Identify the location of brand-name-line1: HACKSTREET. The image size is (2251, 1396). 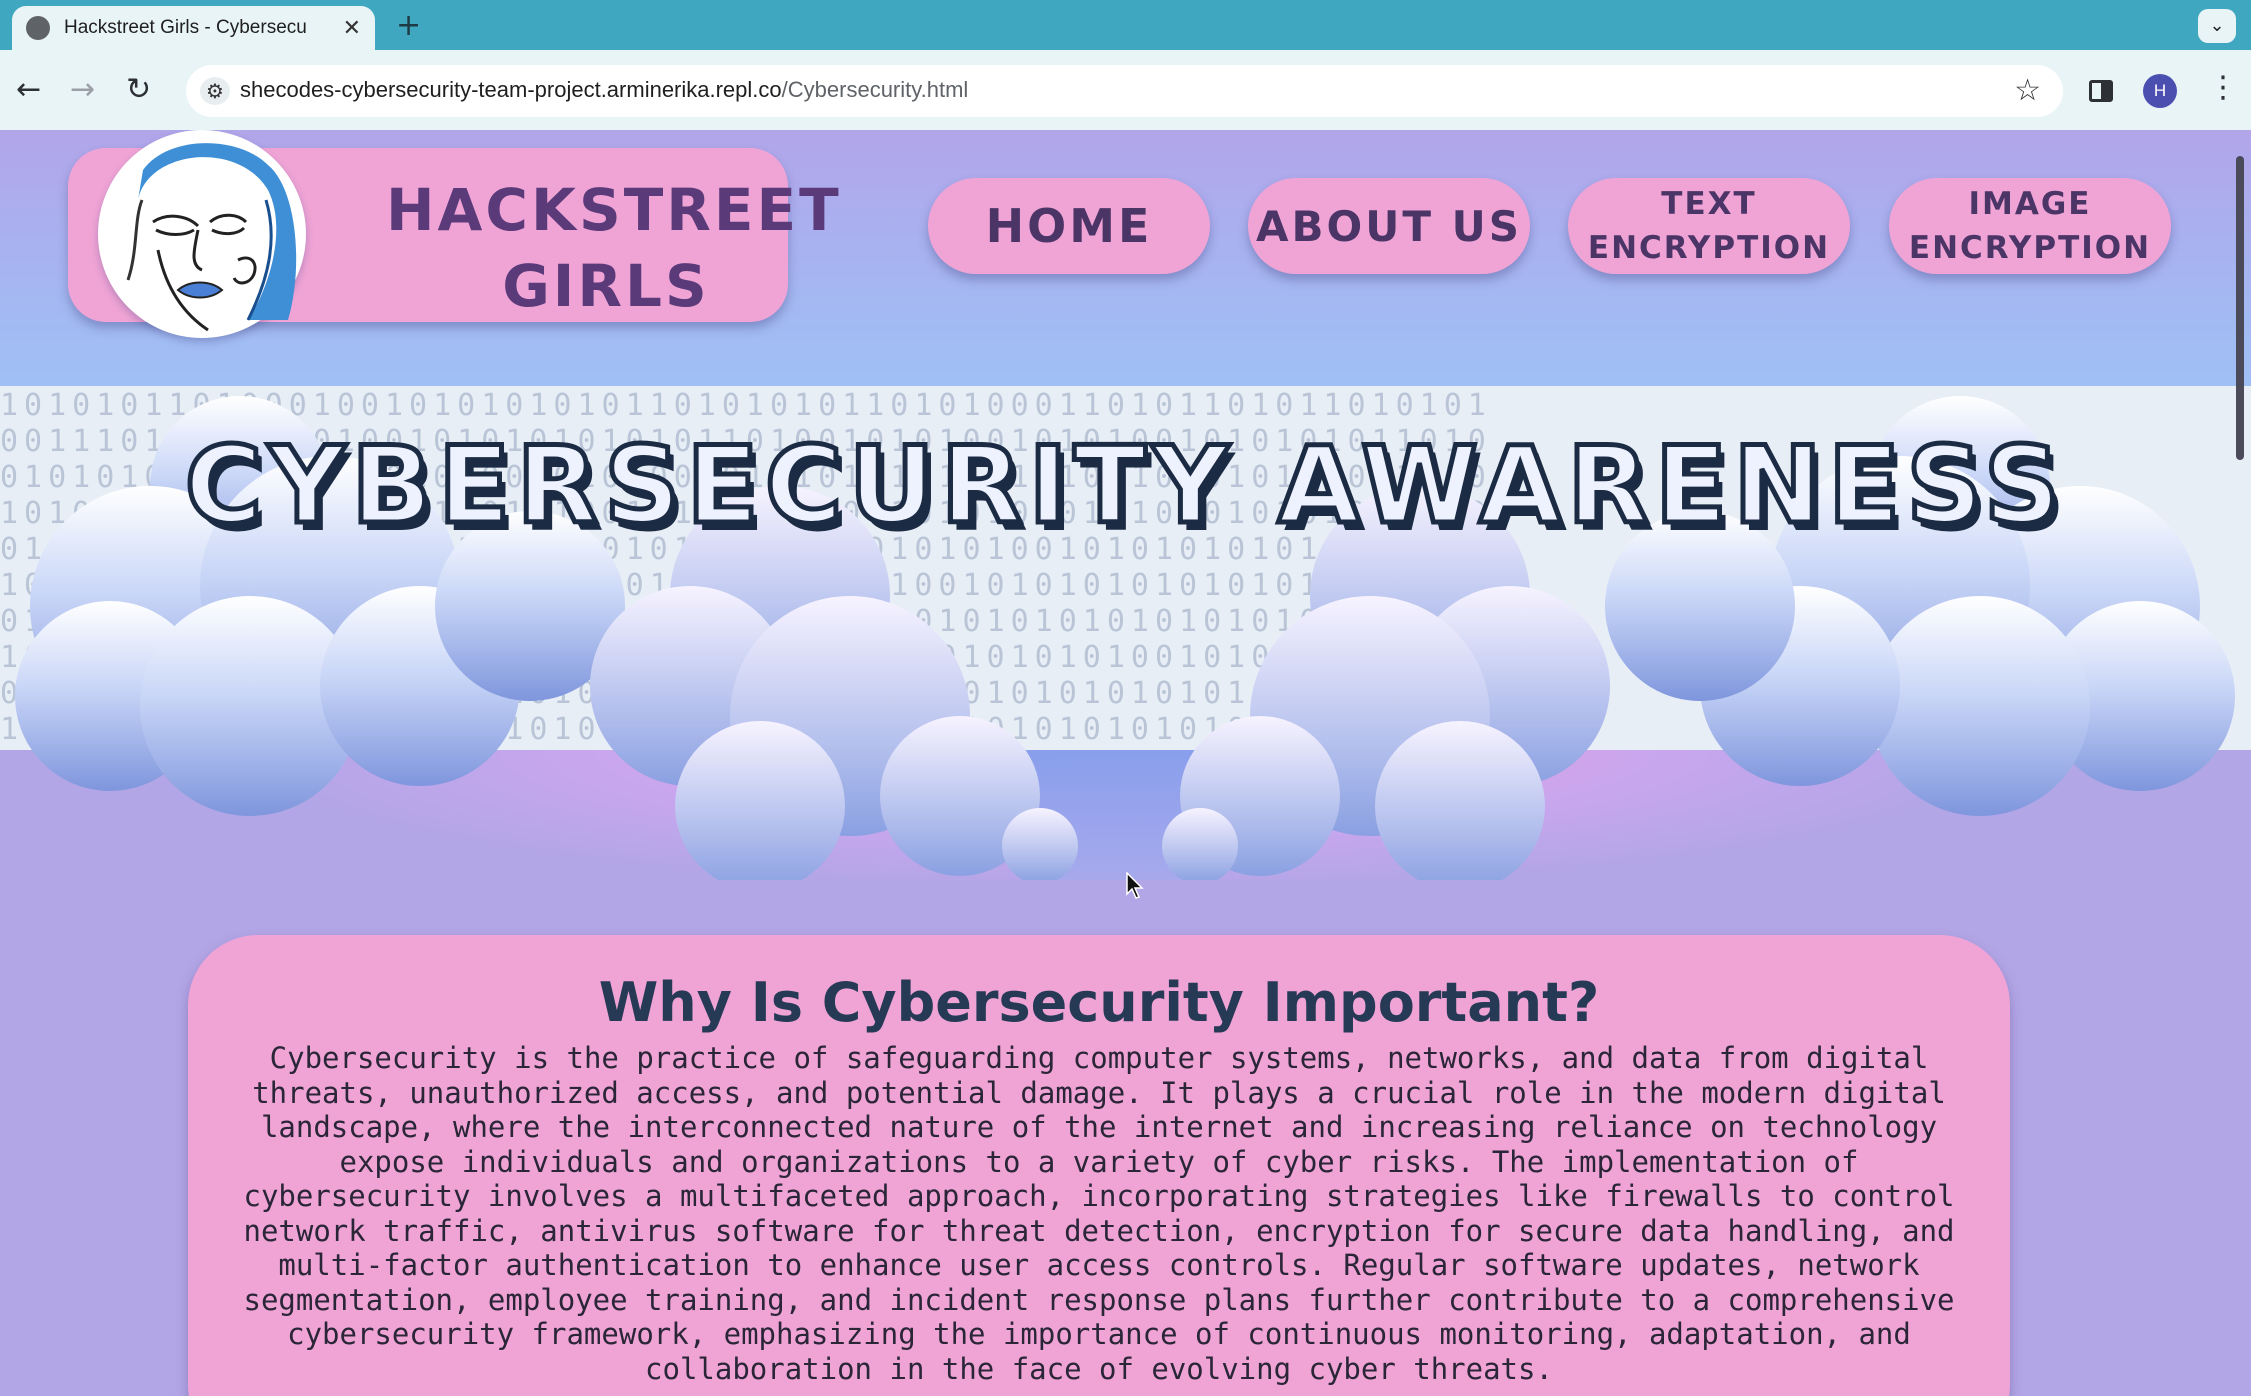
(614, 210).